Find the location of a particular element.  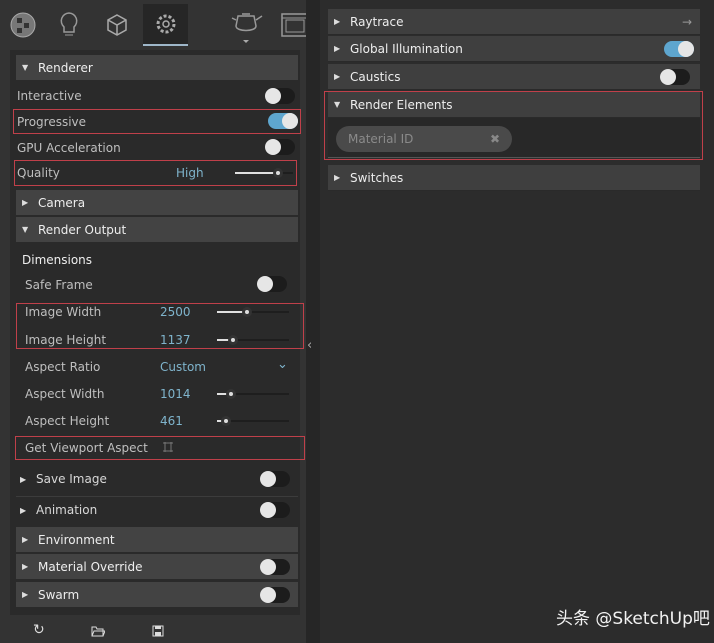

collapse-chevron-icon: ‹ is located at coordinates (309, 345).